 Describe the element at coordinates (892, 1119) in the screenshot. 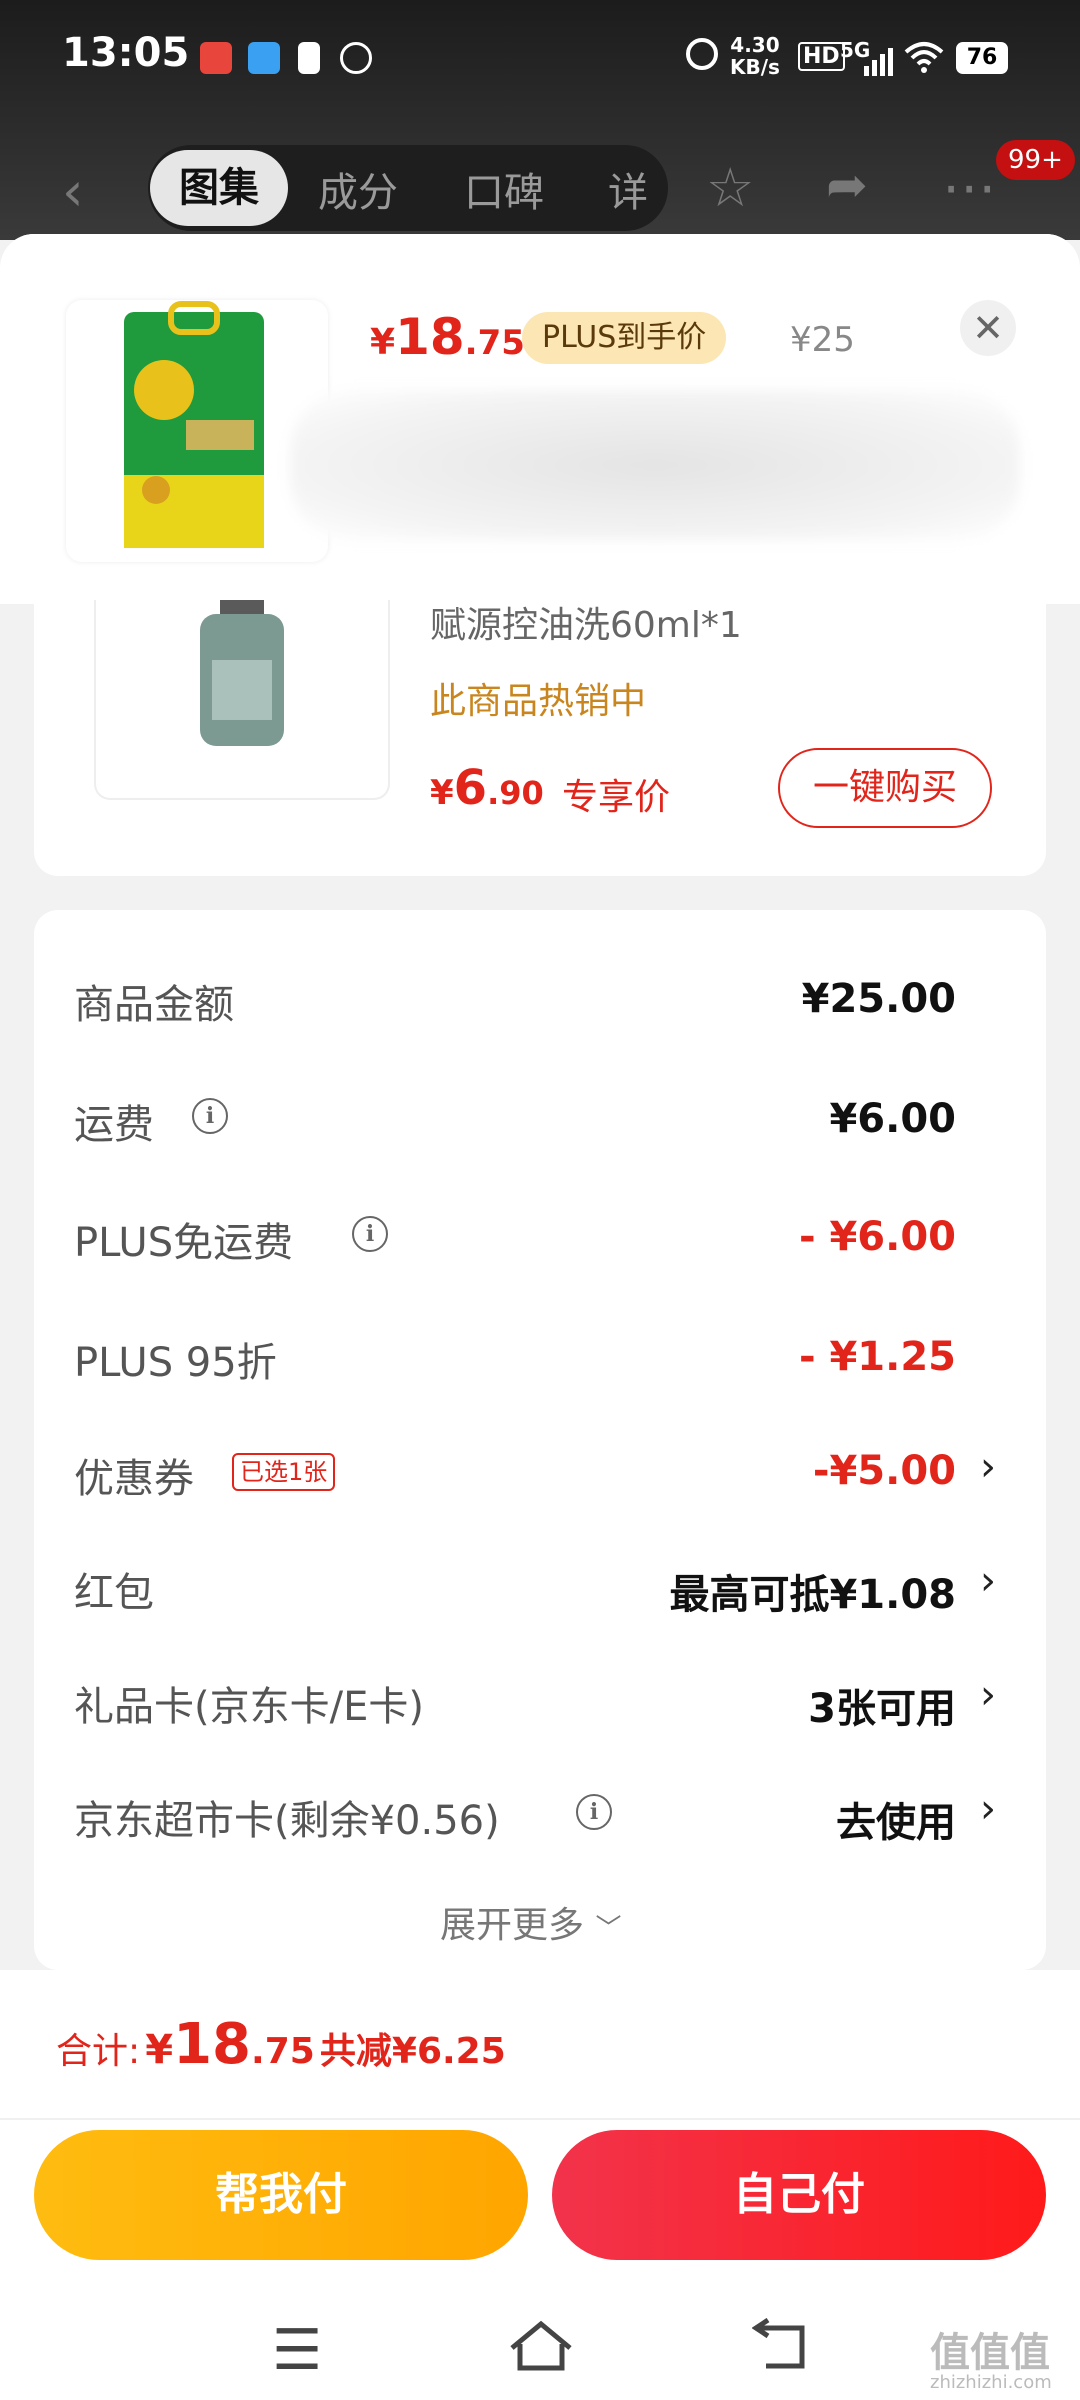

I see `shipping-value: ¥6.00` at that location.